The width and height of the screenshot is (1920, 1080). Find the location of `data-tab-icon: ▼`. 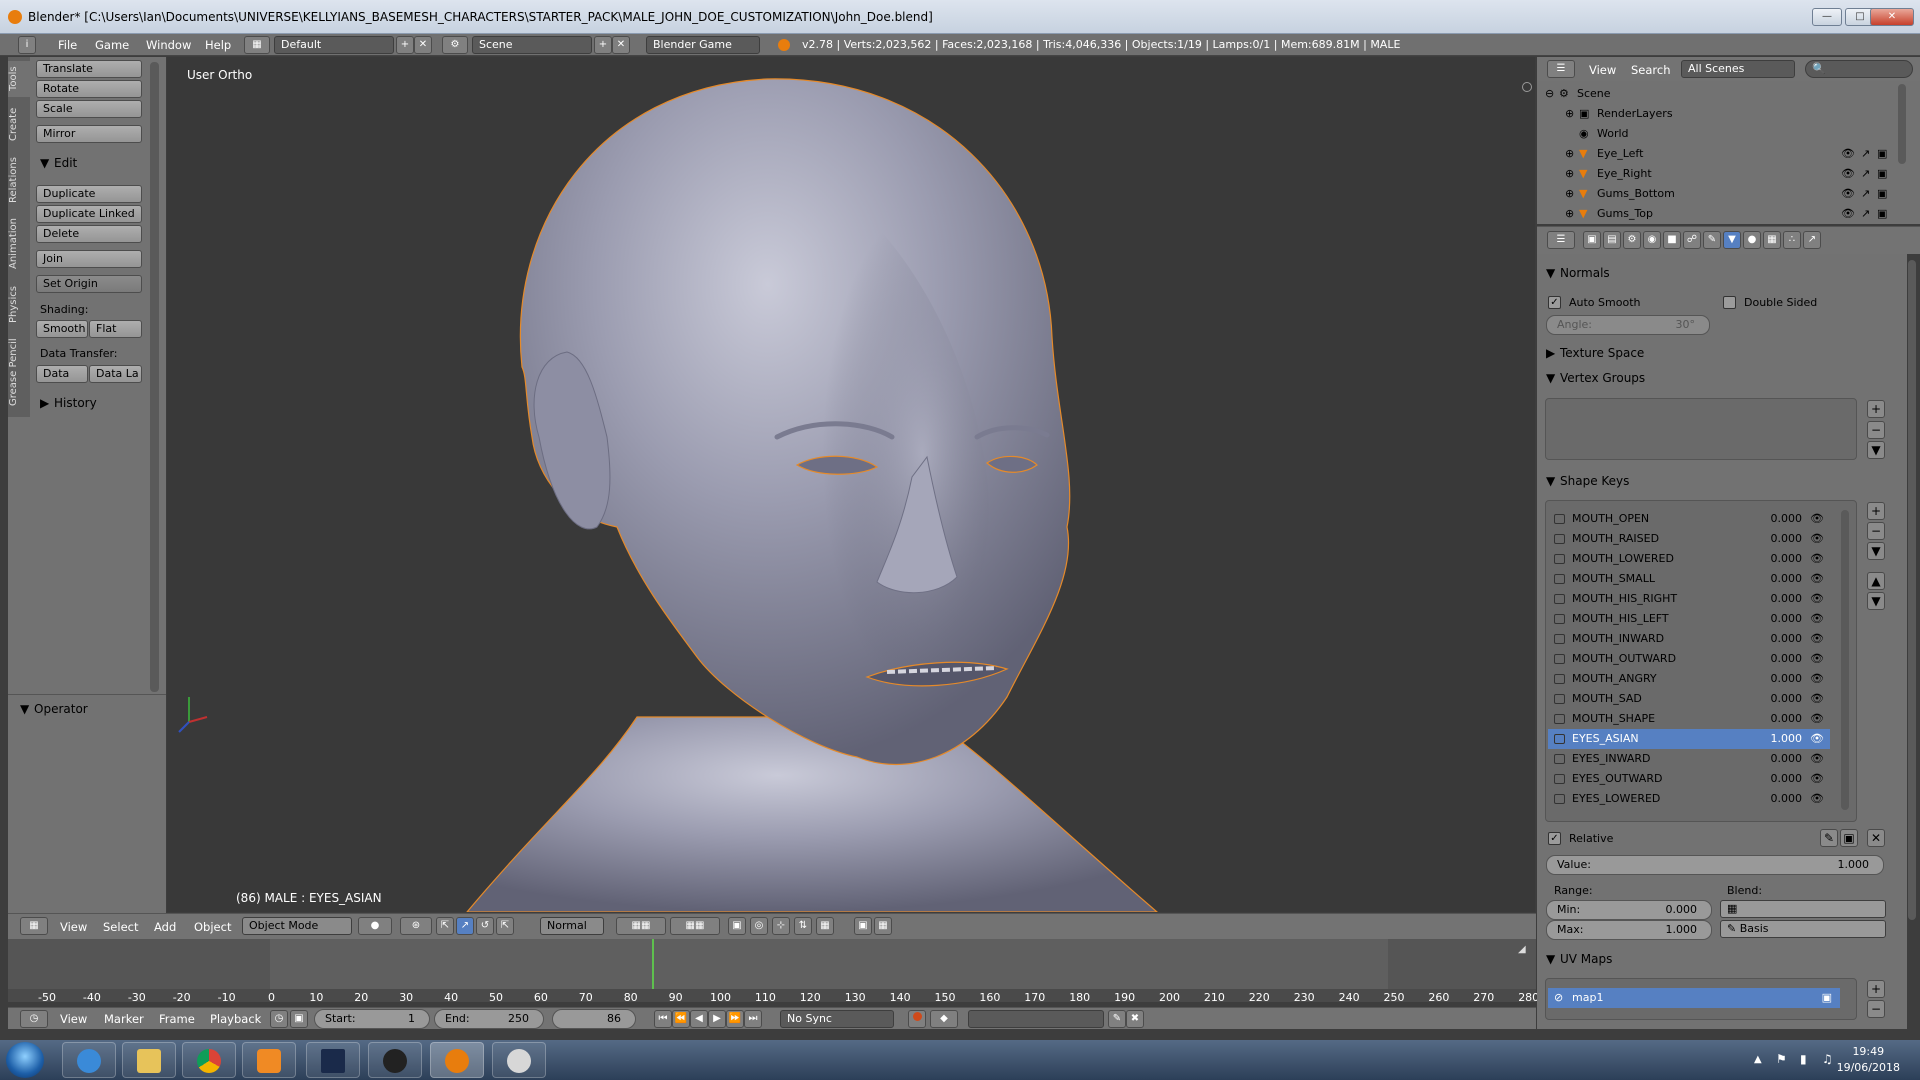

data-tab-icon: ▼ is located at coordinates (1732, 240).